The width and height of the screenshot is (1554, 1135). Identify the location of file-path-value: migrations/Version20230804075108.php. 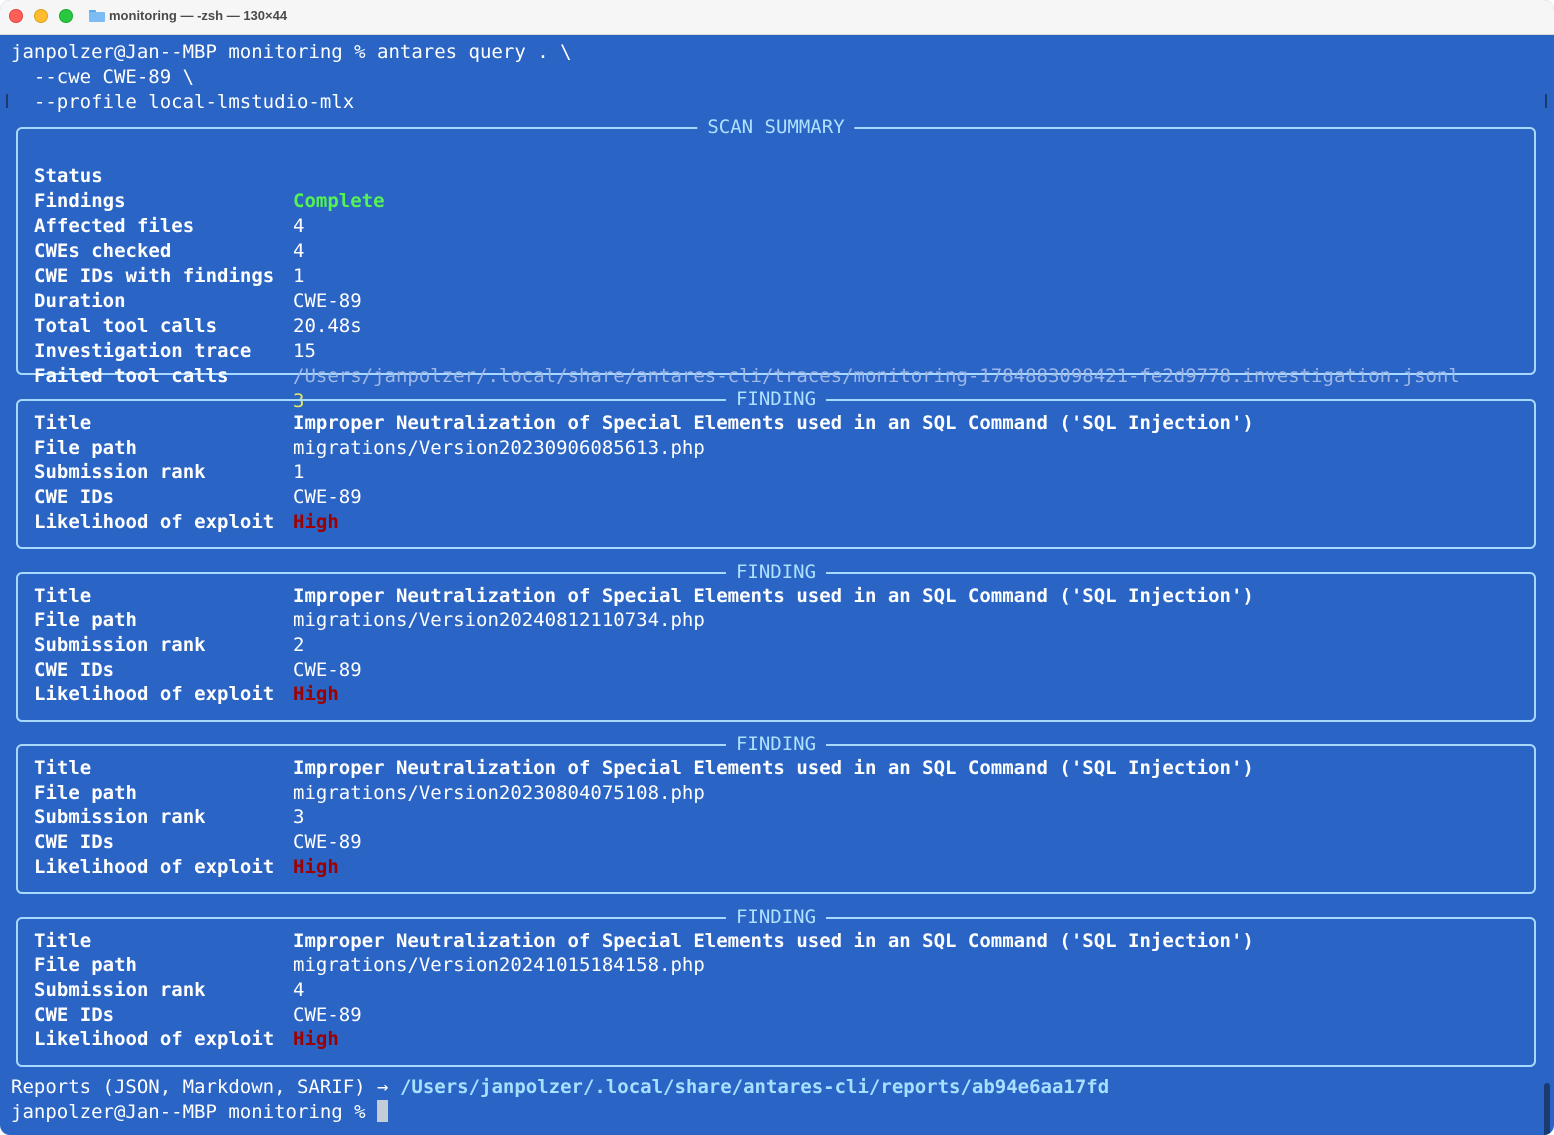
(499, 793).